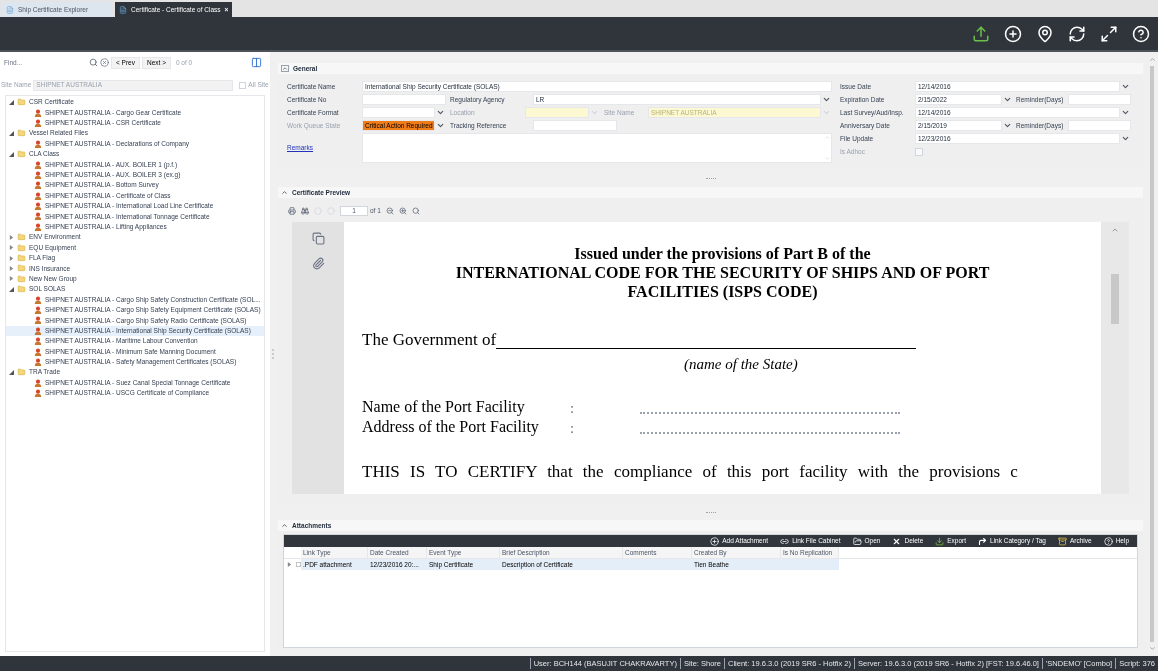  I want to click on refresh-icon, so click(1077, 33).